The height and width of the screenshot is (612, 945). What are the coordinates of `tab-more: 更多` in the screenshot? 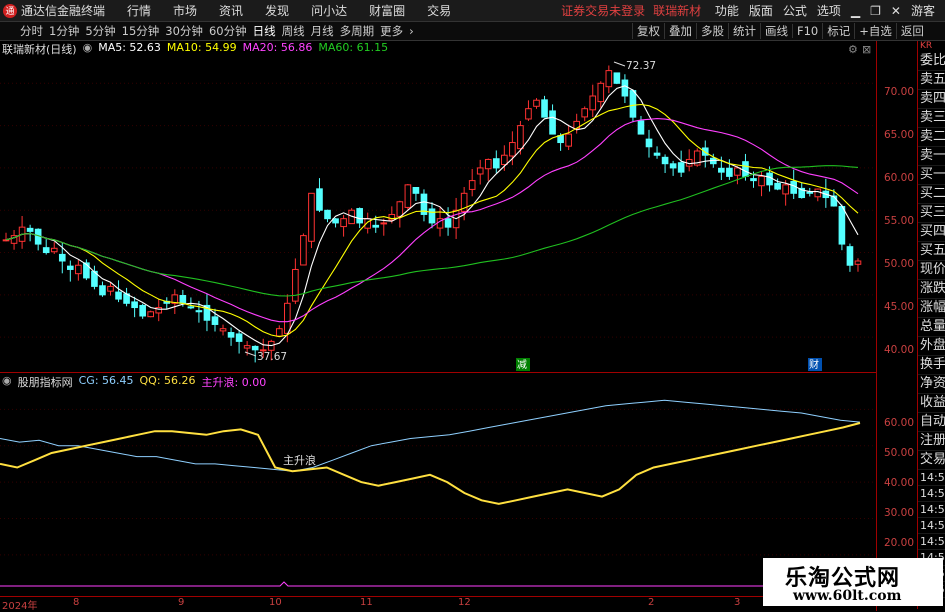 It's located at (391, 31).